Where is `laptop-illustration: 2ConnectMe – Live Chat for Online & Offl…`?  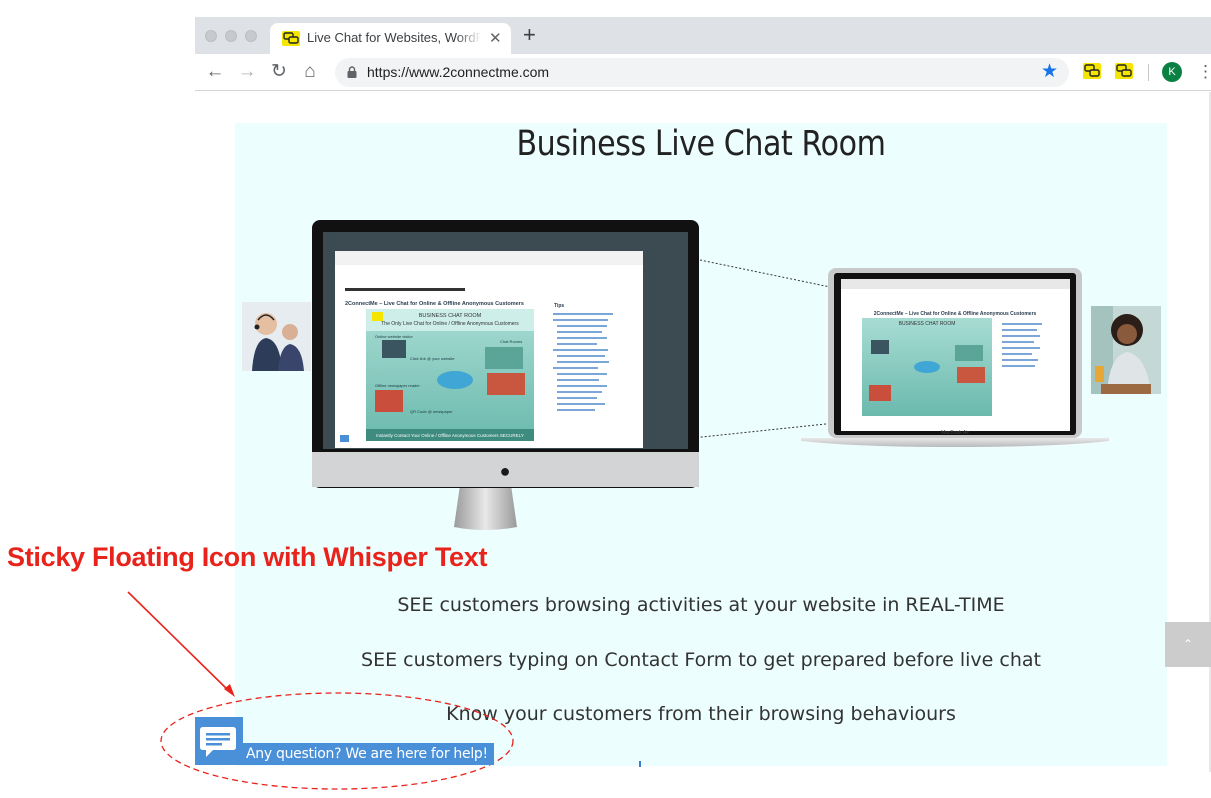
laptop-illustration: 2ConnectMe – Live Chat for Online & Offl… is located at coordinates (955, 357).